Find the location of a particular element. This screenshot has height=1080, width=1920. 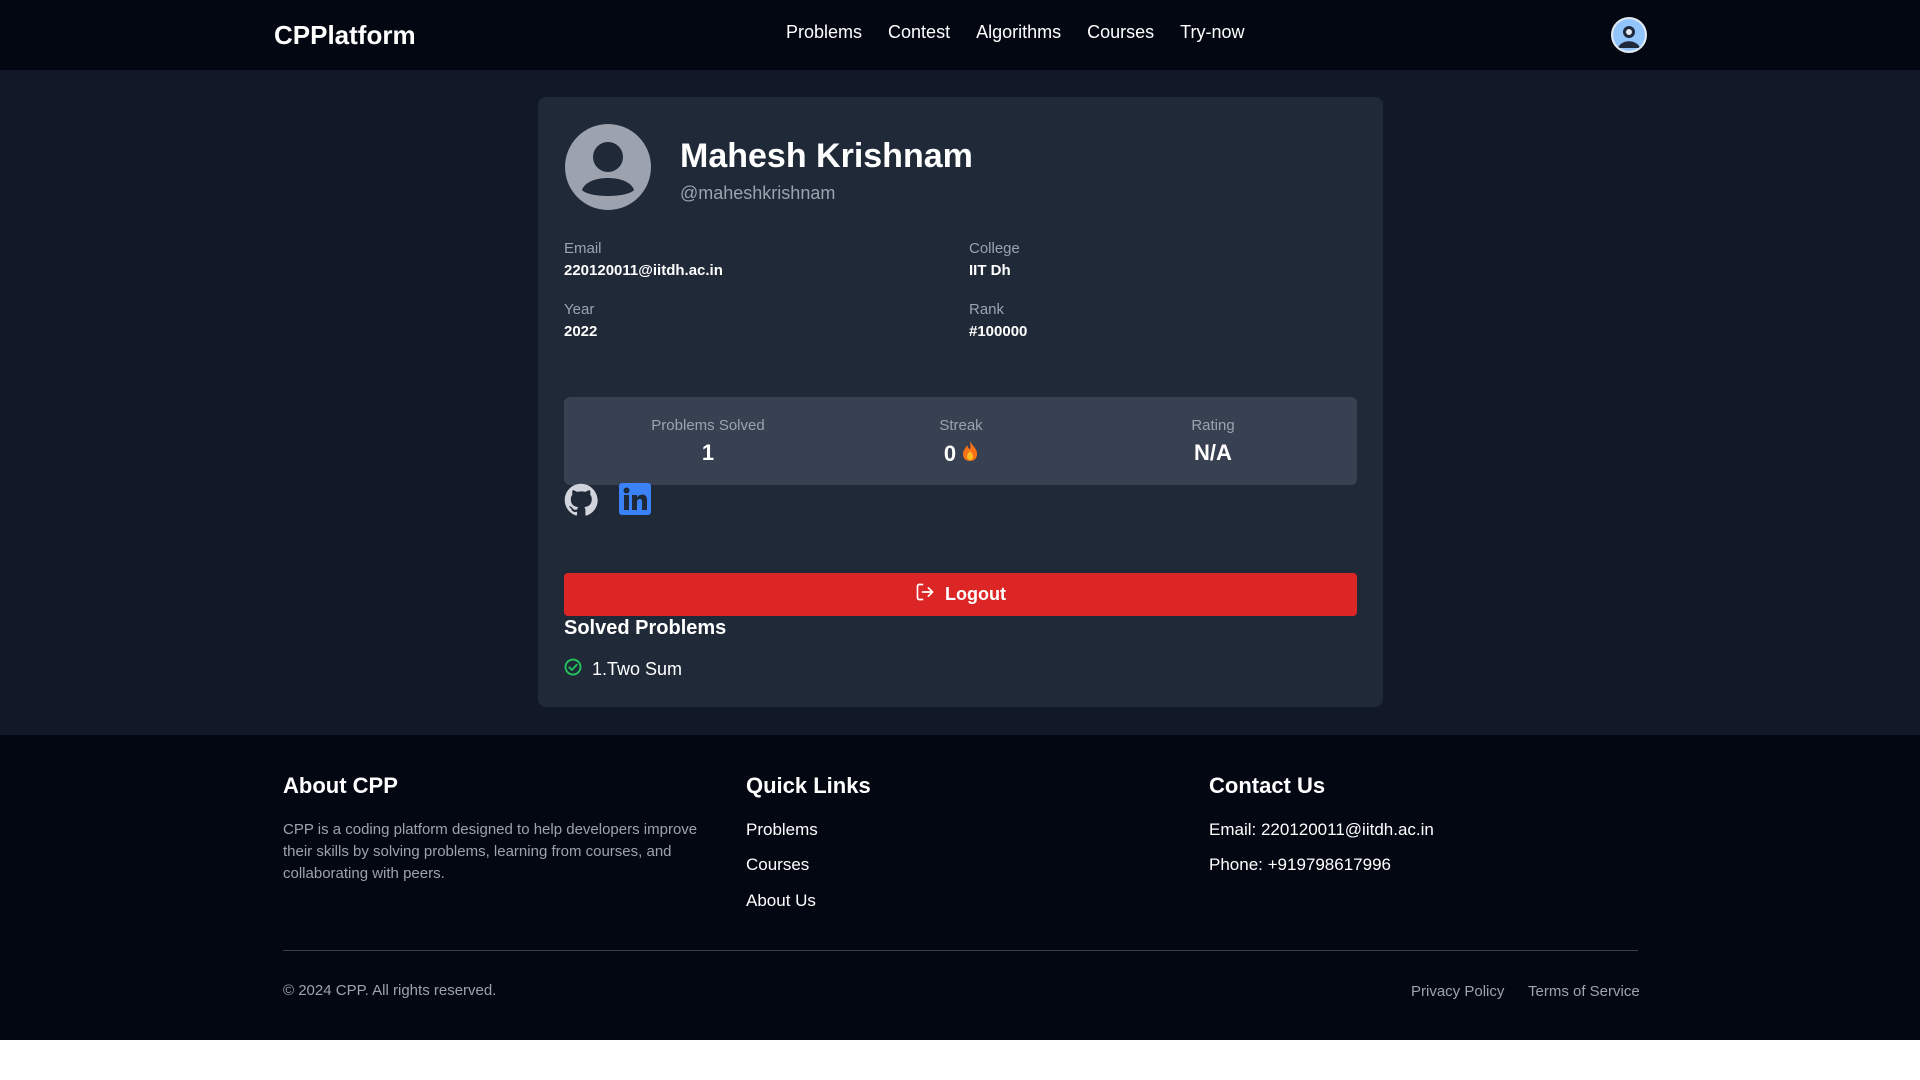

footer-contact-phone: Phone: +919798617996 is located at coordinates (1300, 864).